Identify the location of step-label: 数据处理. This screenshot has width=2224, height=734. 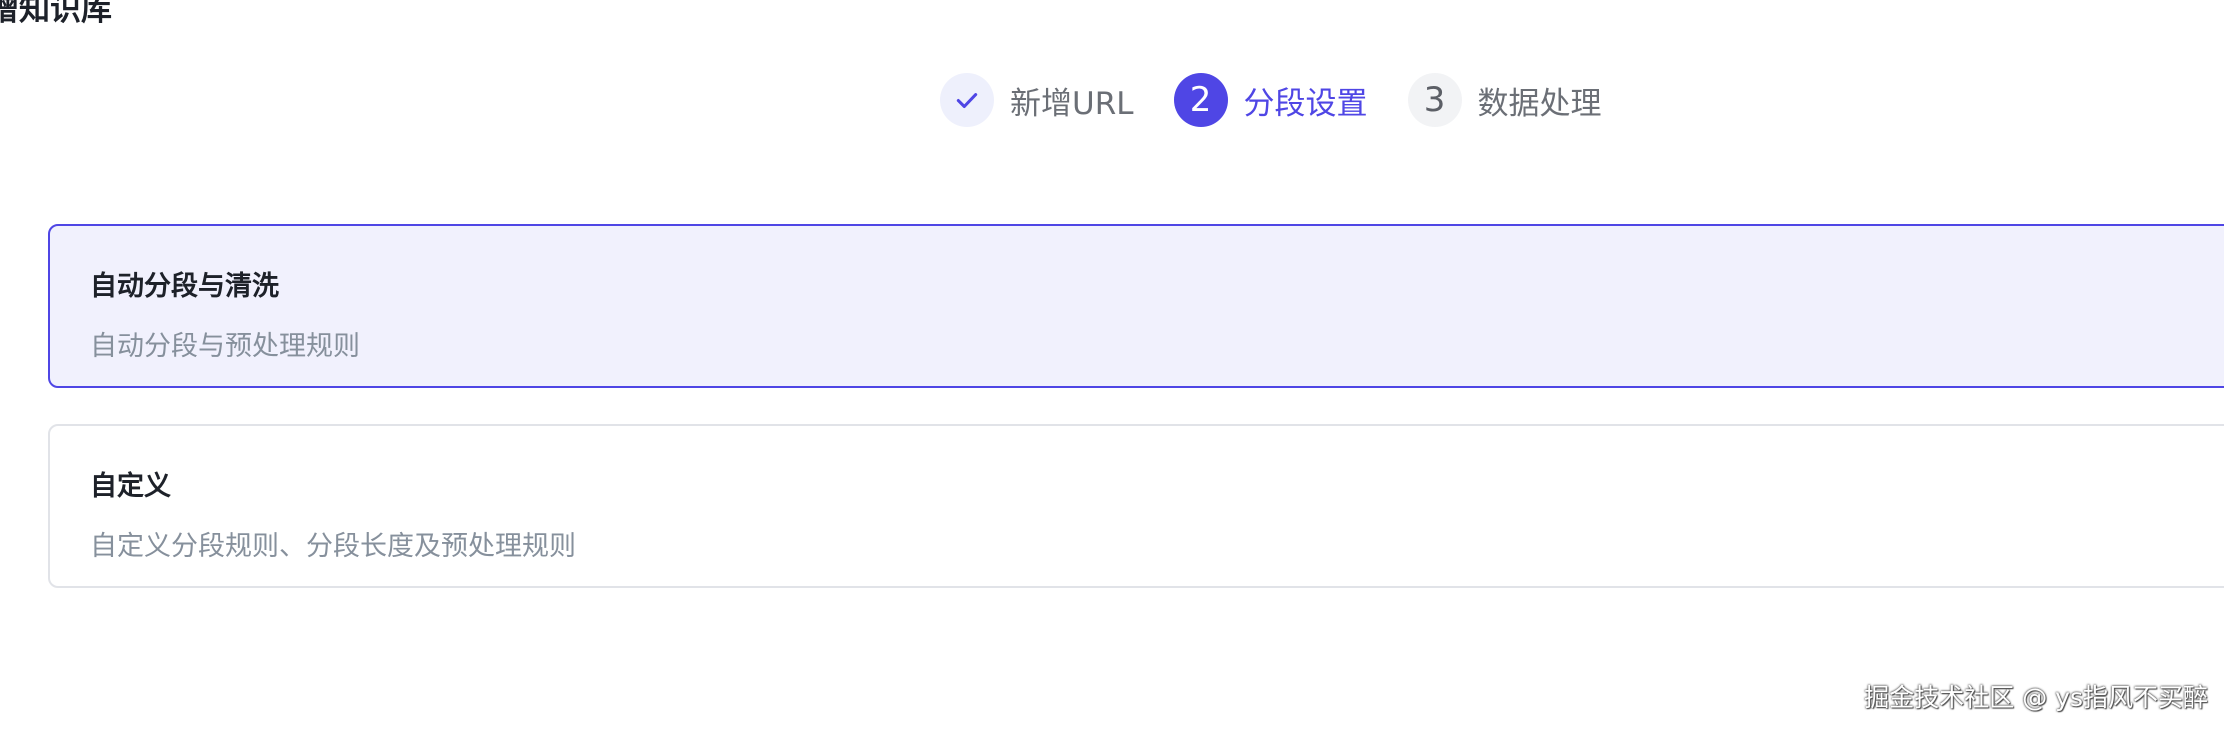
(1539, 103).